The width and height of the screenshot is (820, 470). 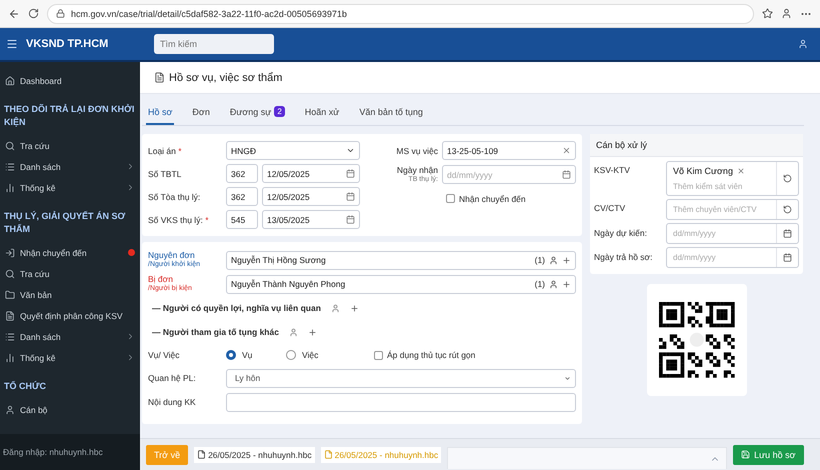 What do you see at coordinates (786, 13) in the screenshot?
I see `profile-icon` at bounding box center [786, 13].